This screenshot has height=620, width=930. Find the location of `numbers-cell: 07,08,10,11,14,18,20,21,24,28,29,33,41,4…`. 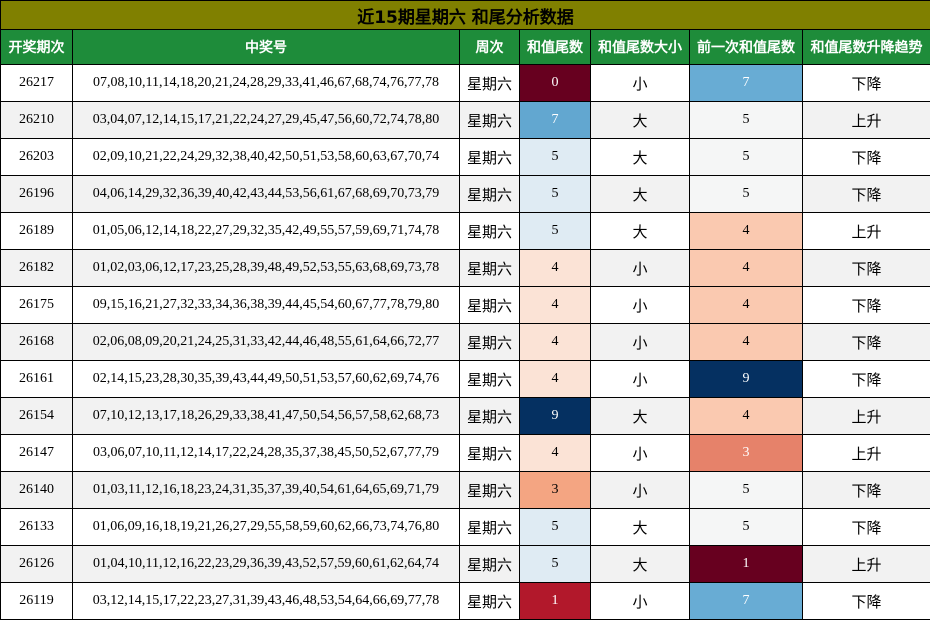

numbers-cell: 07,08,10,11,14,18,20,21,24,28,29,33,41,4… is located at coordinates (266, 83).